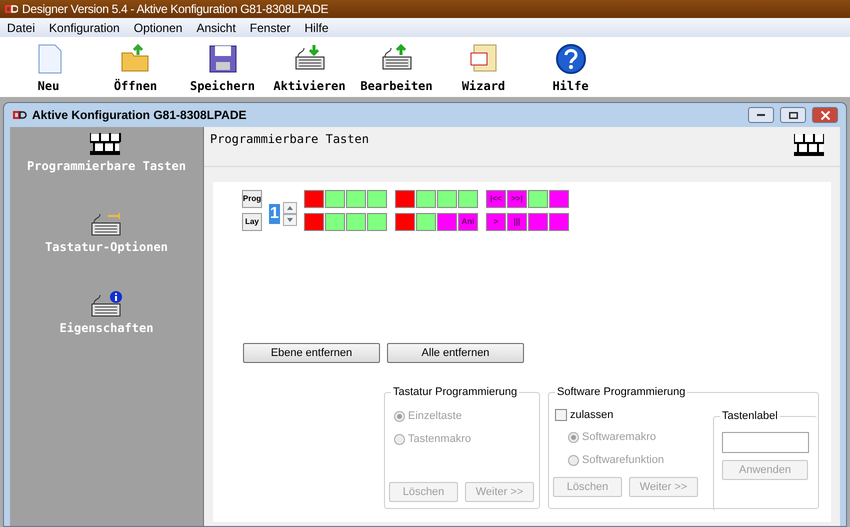 The height and width of the screenshot is (527, 850). Describe the element at coordinates (483, 69) in the screenshot. I see `toolbar-button: Wizard` at that location.